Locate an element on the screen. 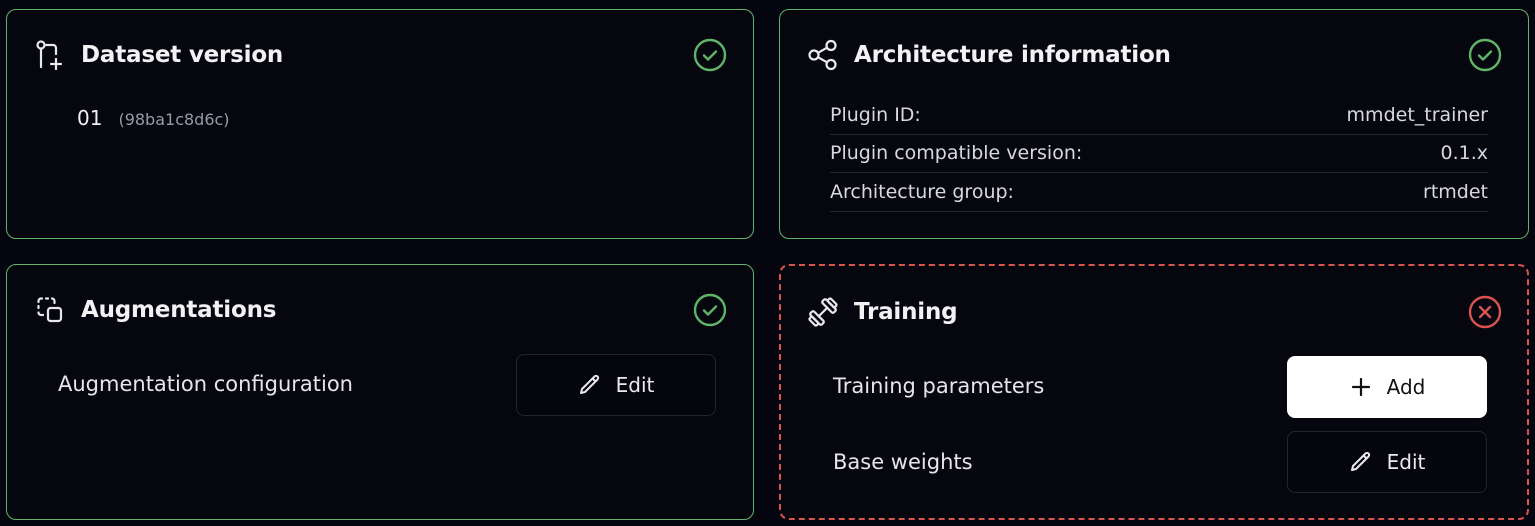  edit-base-weights-button: Edit is located at coordinates (1387, 462).